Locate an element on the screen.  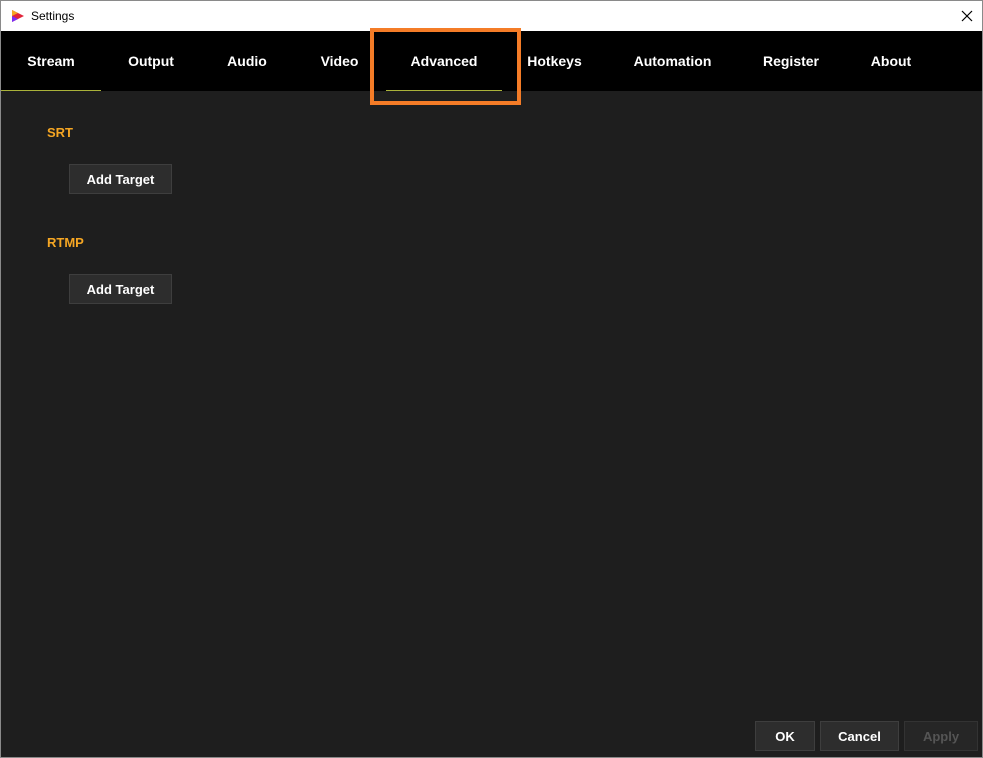
srt-add-target-button: Add Target is located at coordinates (120, 179).